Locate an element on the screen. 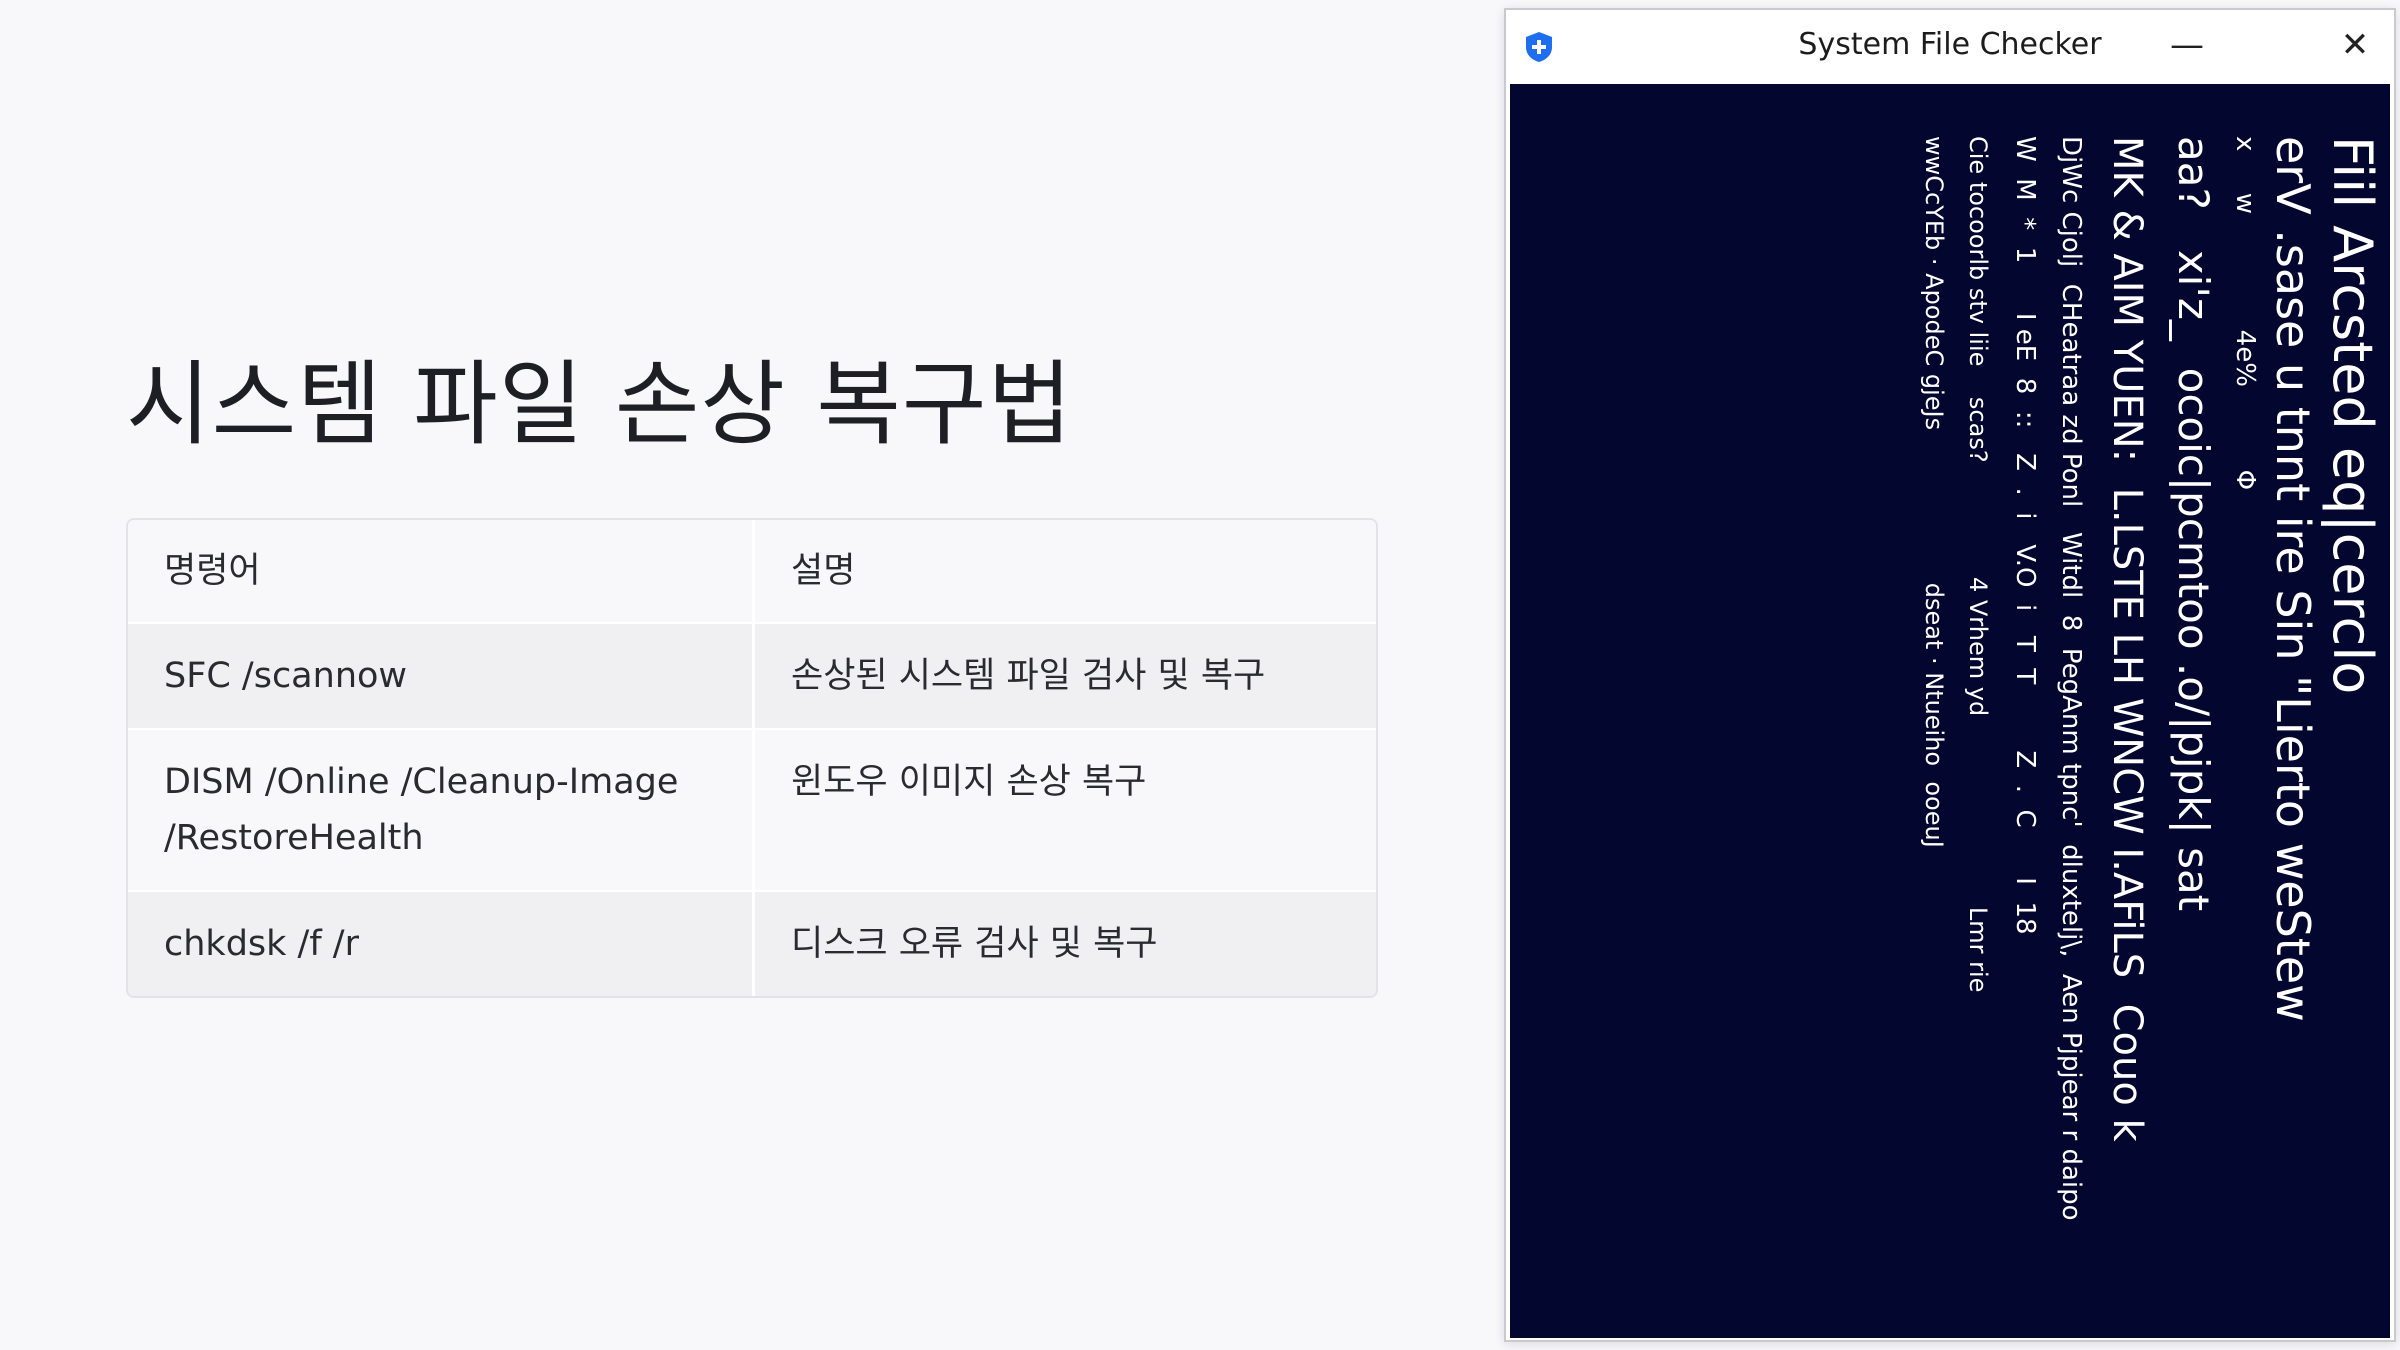  command-cell: SFC /scannow is located at coordinates (286, 676).